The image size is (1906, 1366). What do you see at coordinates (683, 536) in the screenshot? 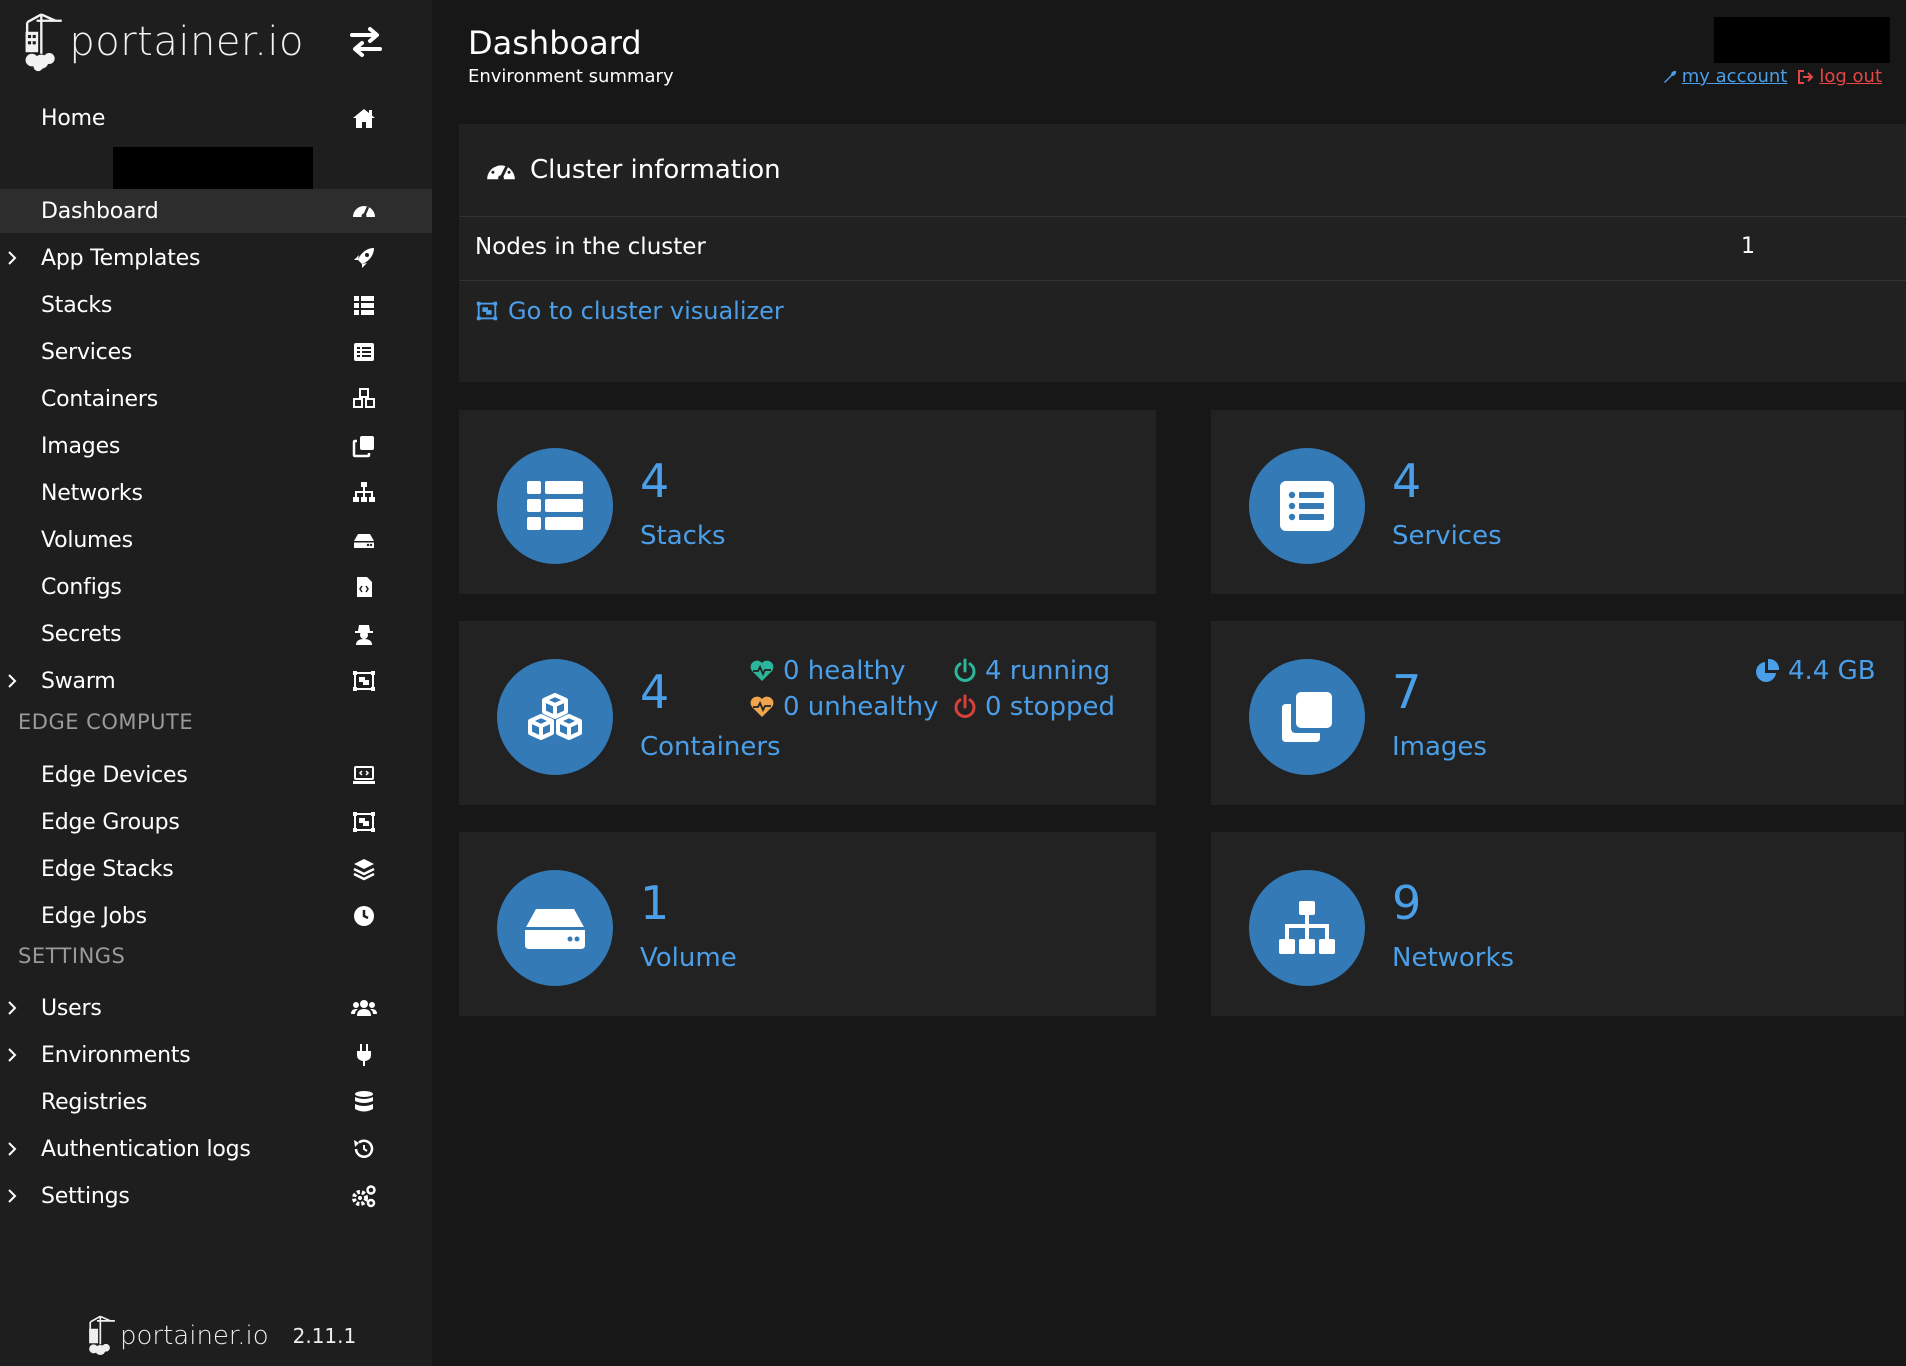
I see `stacks-label: Stacks` at bounding box center [683, 536].